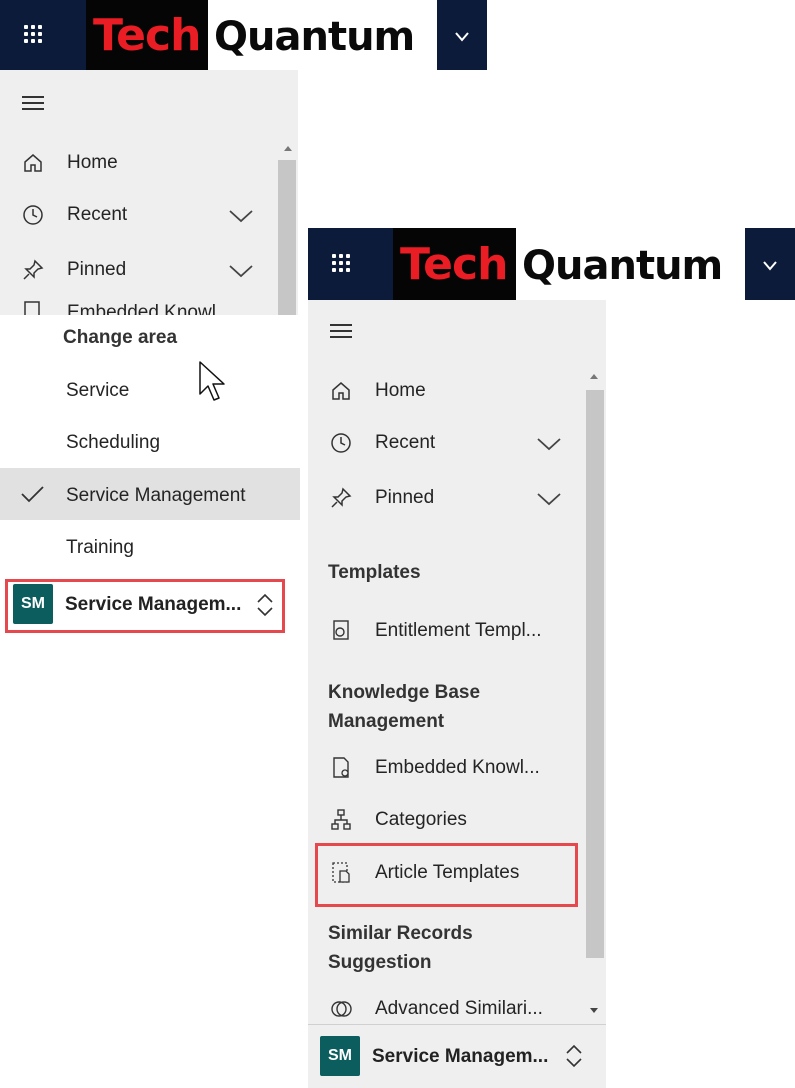 The height and width of the screenshot is (1088, 795). What do you see at coordinates (386, 721) in the screenshot?
I see `section-title-kb-line2: Management` at bounding box center [386, 721].